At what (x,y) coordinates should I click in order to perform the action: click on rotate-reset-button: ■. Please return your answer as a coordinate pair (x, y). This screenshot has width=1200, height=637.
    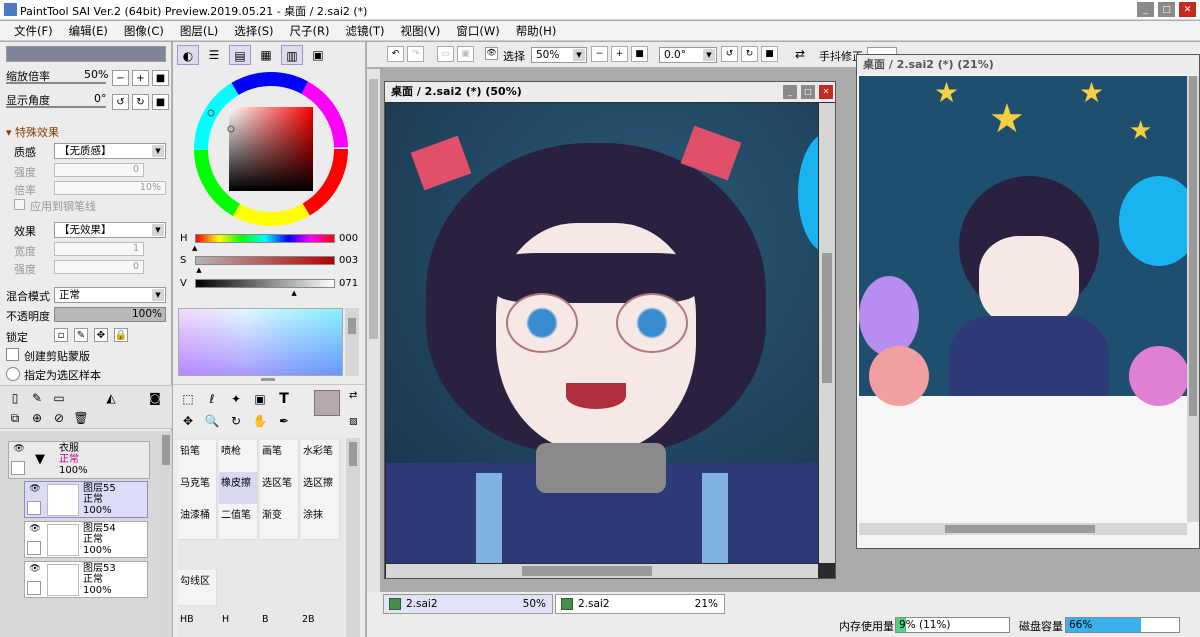
    Looking at the image, I should click on (160, 102).